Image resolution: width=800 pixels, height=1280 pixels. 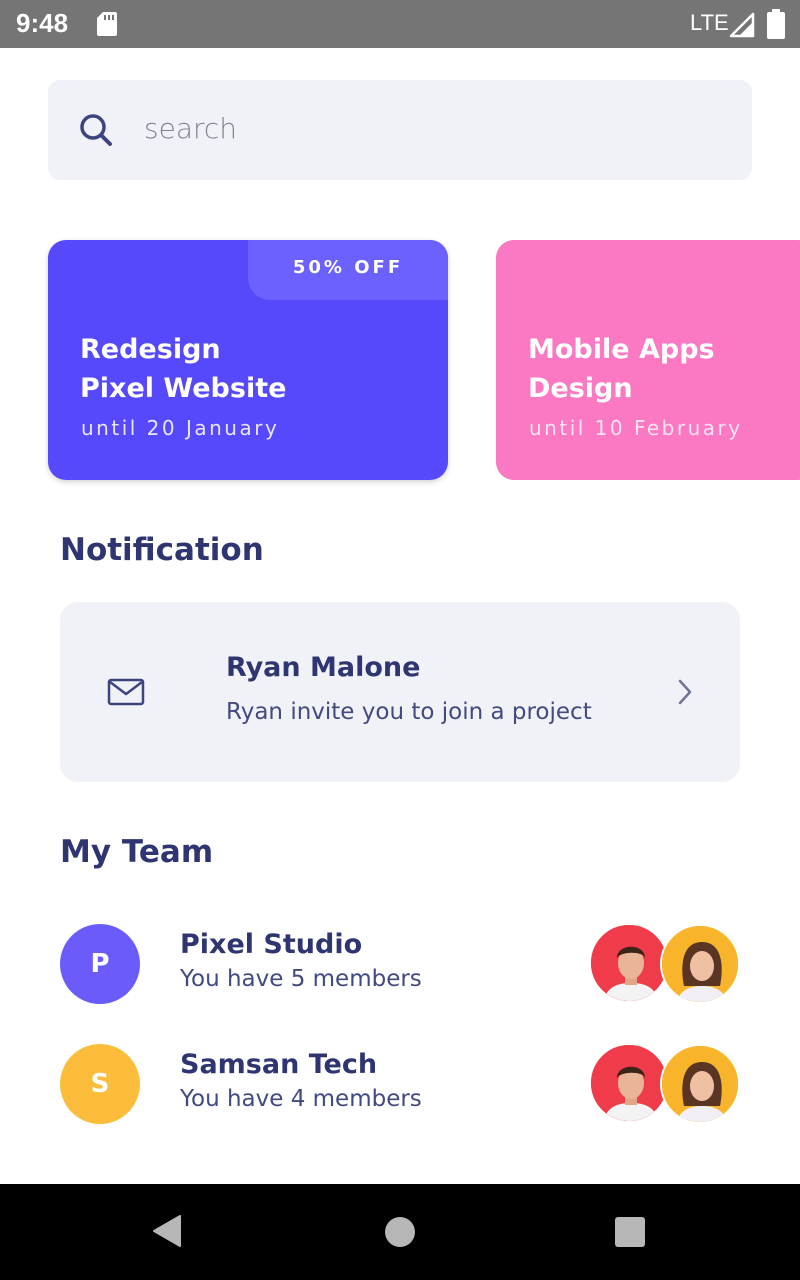 I want to click on status-time: 9:48, so click(x=42, y=23).